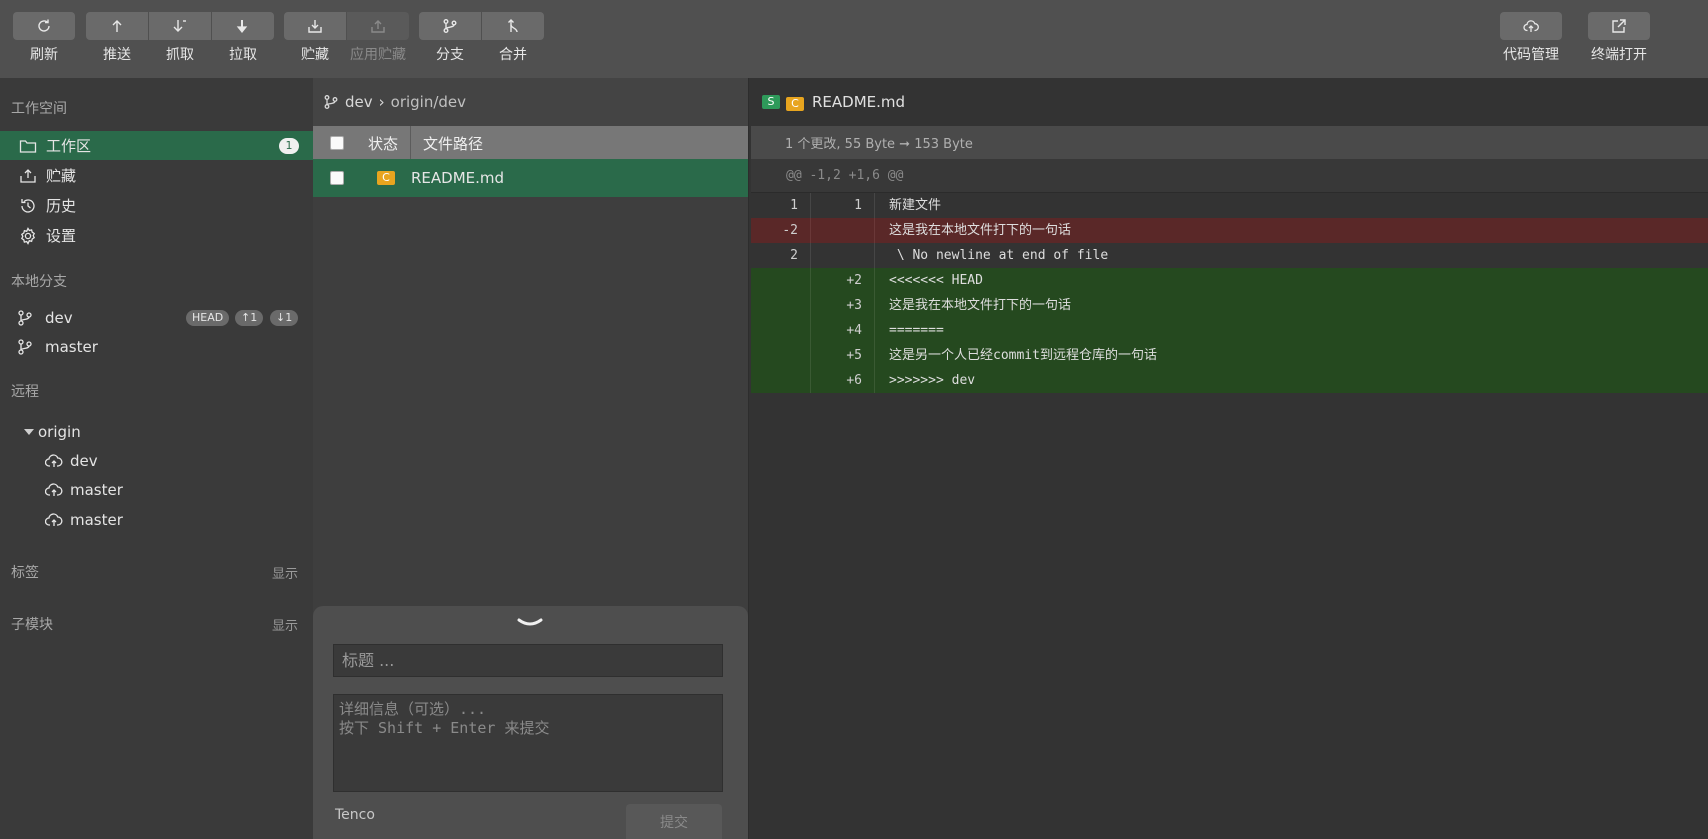 This screenshot has width=1708, height=839. Describe the element at coordinates (845, 175) in the screenshot. I see `hunk-header-text: @@ -1,2 +1,6 @@` at that location.